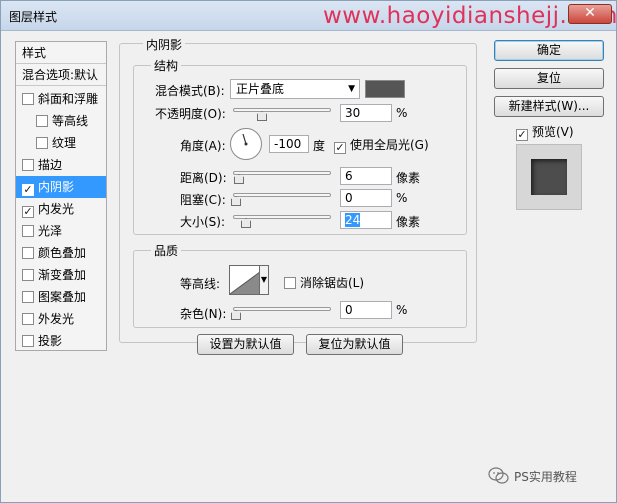 This screenshot has width=617, height=503. I want to click on style-item-inner-glow: ✓ 内发光, so click(61, 209).